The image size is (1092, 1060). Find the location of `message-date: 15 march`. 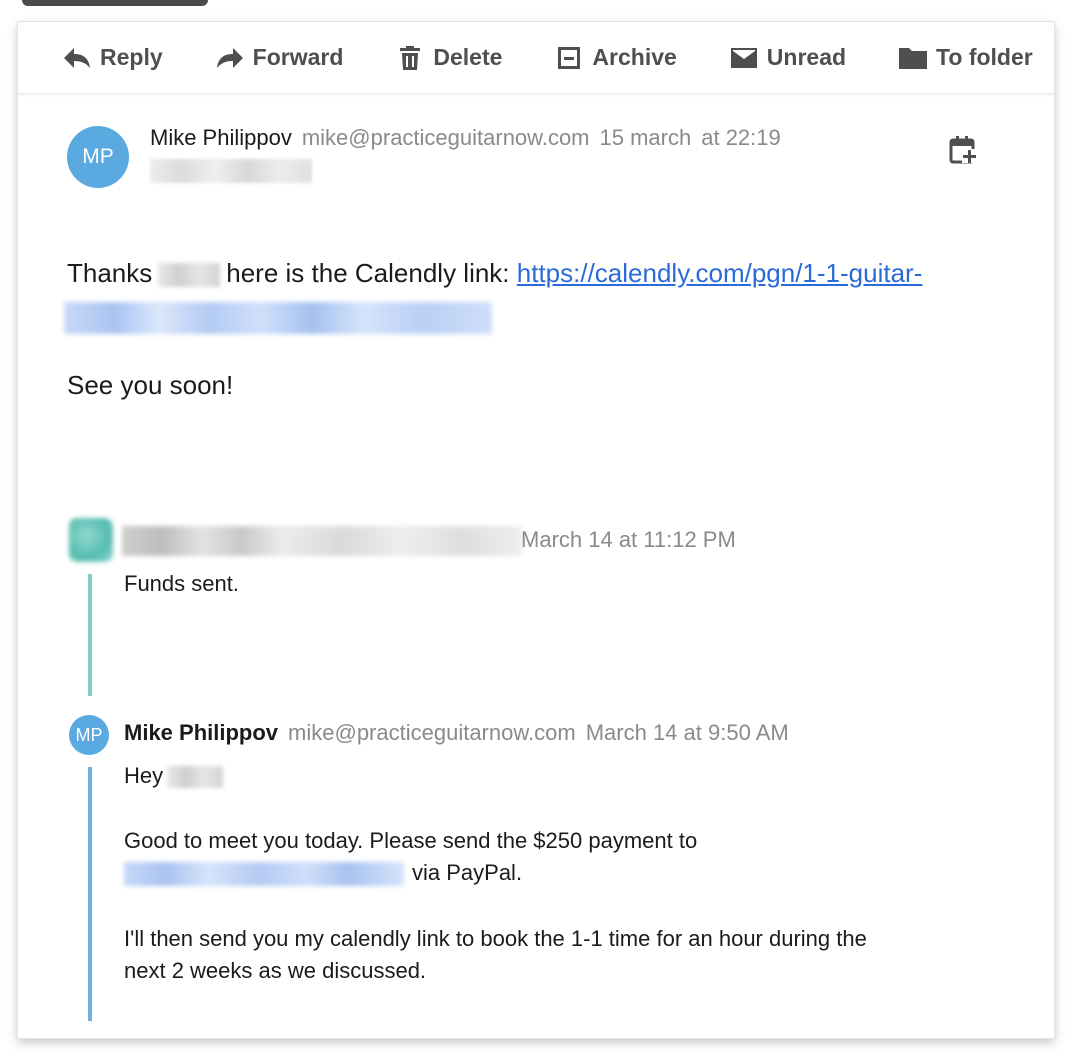

message-date: 15 march is located at coordinates (645, 137).